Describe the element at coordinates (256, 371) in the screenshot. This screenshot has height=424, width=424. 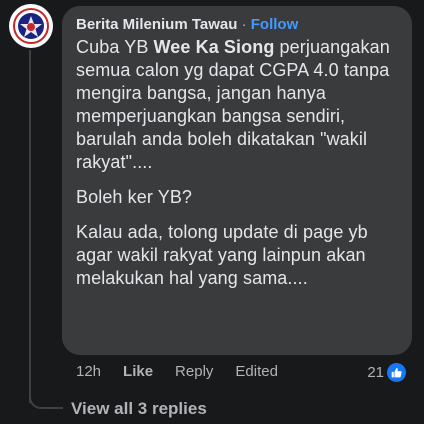
I see `edited-label: Edited` at that location.